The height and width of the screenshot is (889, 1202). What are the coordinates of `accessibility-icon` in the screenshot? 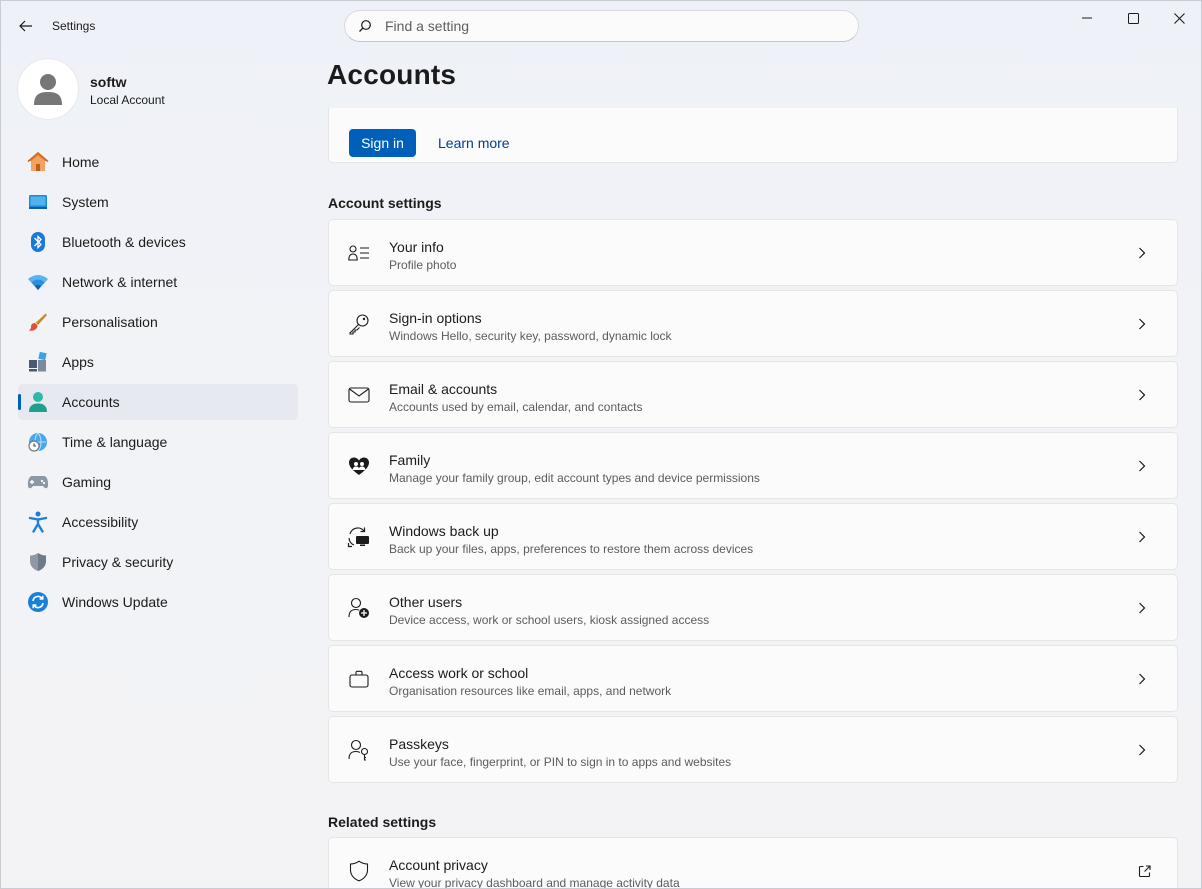 It's located at (38, 522).